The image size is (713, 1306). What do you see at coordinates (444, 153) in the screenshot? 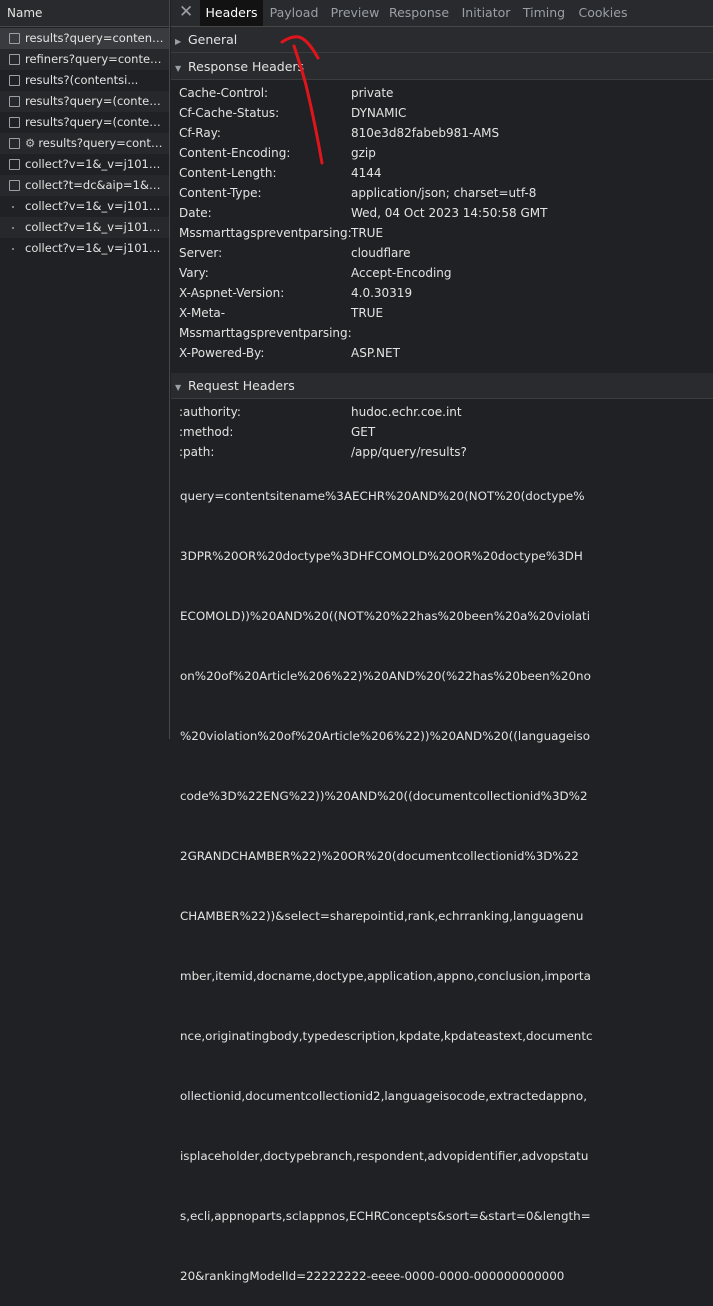
I see `header-row: Content-Encoding: gzip` at bounding box center [444, 153].